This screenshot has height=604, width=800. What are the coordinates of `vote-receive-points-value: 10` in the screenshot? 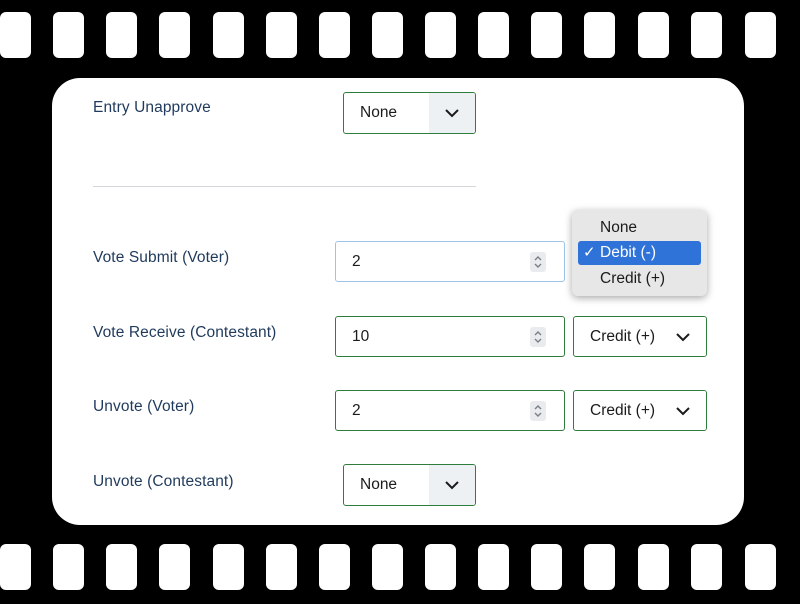 It's located at (361, 336).